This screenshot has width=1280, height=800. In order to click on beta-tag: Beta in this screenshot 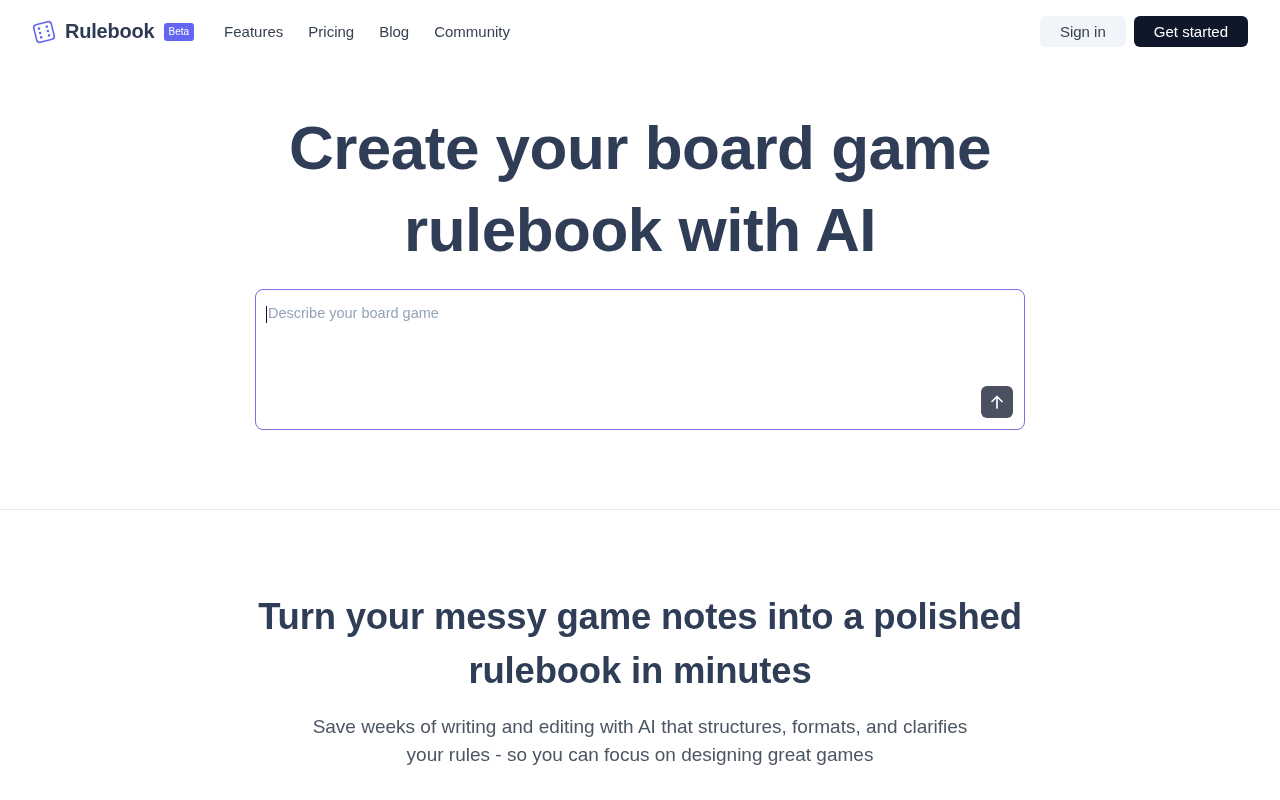, I will do `click(179, 31)`.